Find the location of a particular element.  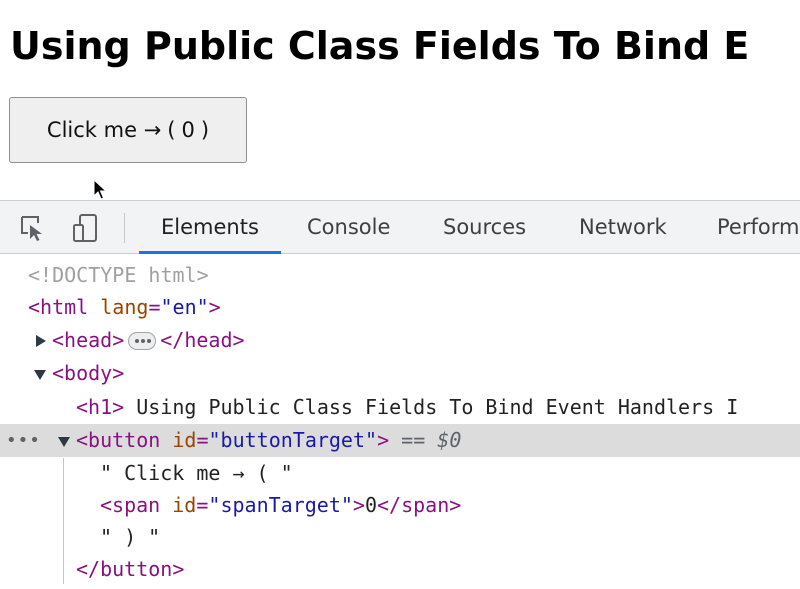

span-attr-name: id is located at coordinates (184, 505).